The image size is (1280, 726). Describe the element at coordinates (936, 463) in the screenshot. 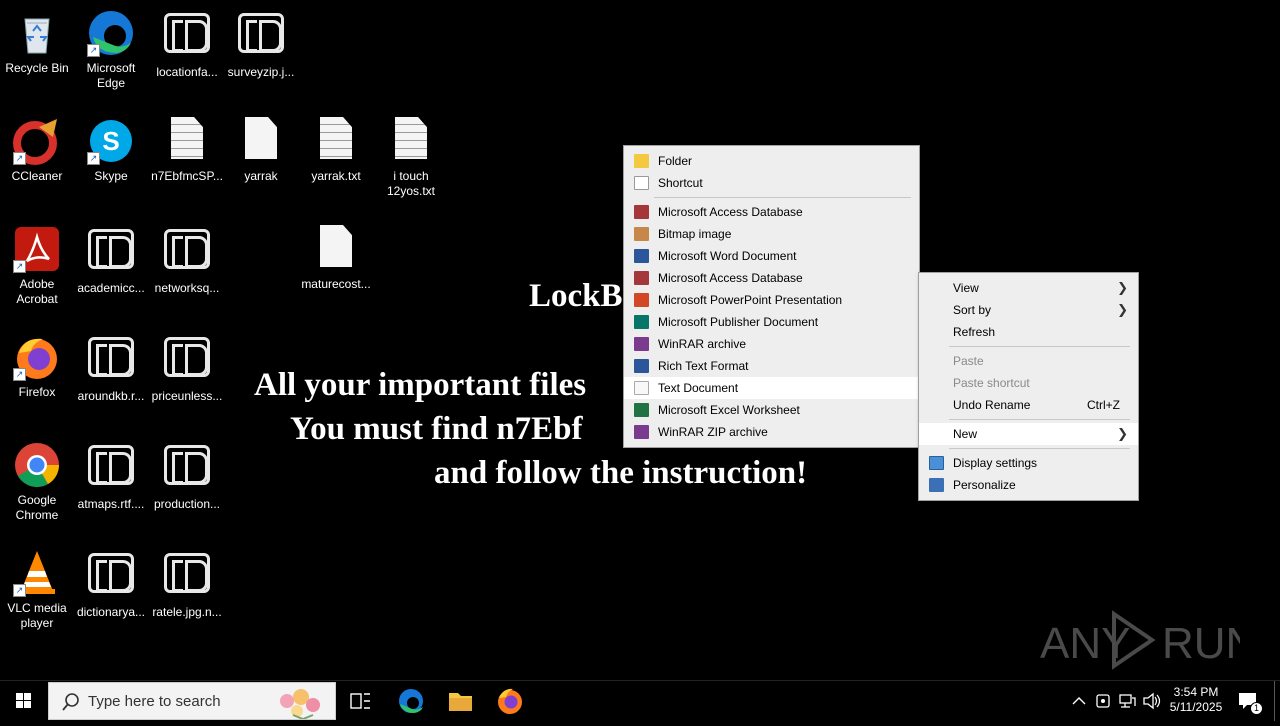

I see `display-settings-icon` at that location.